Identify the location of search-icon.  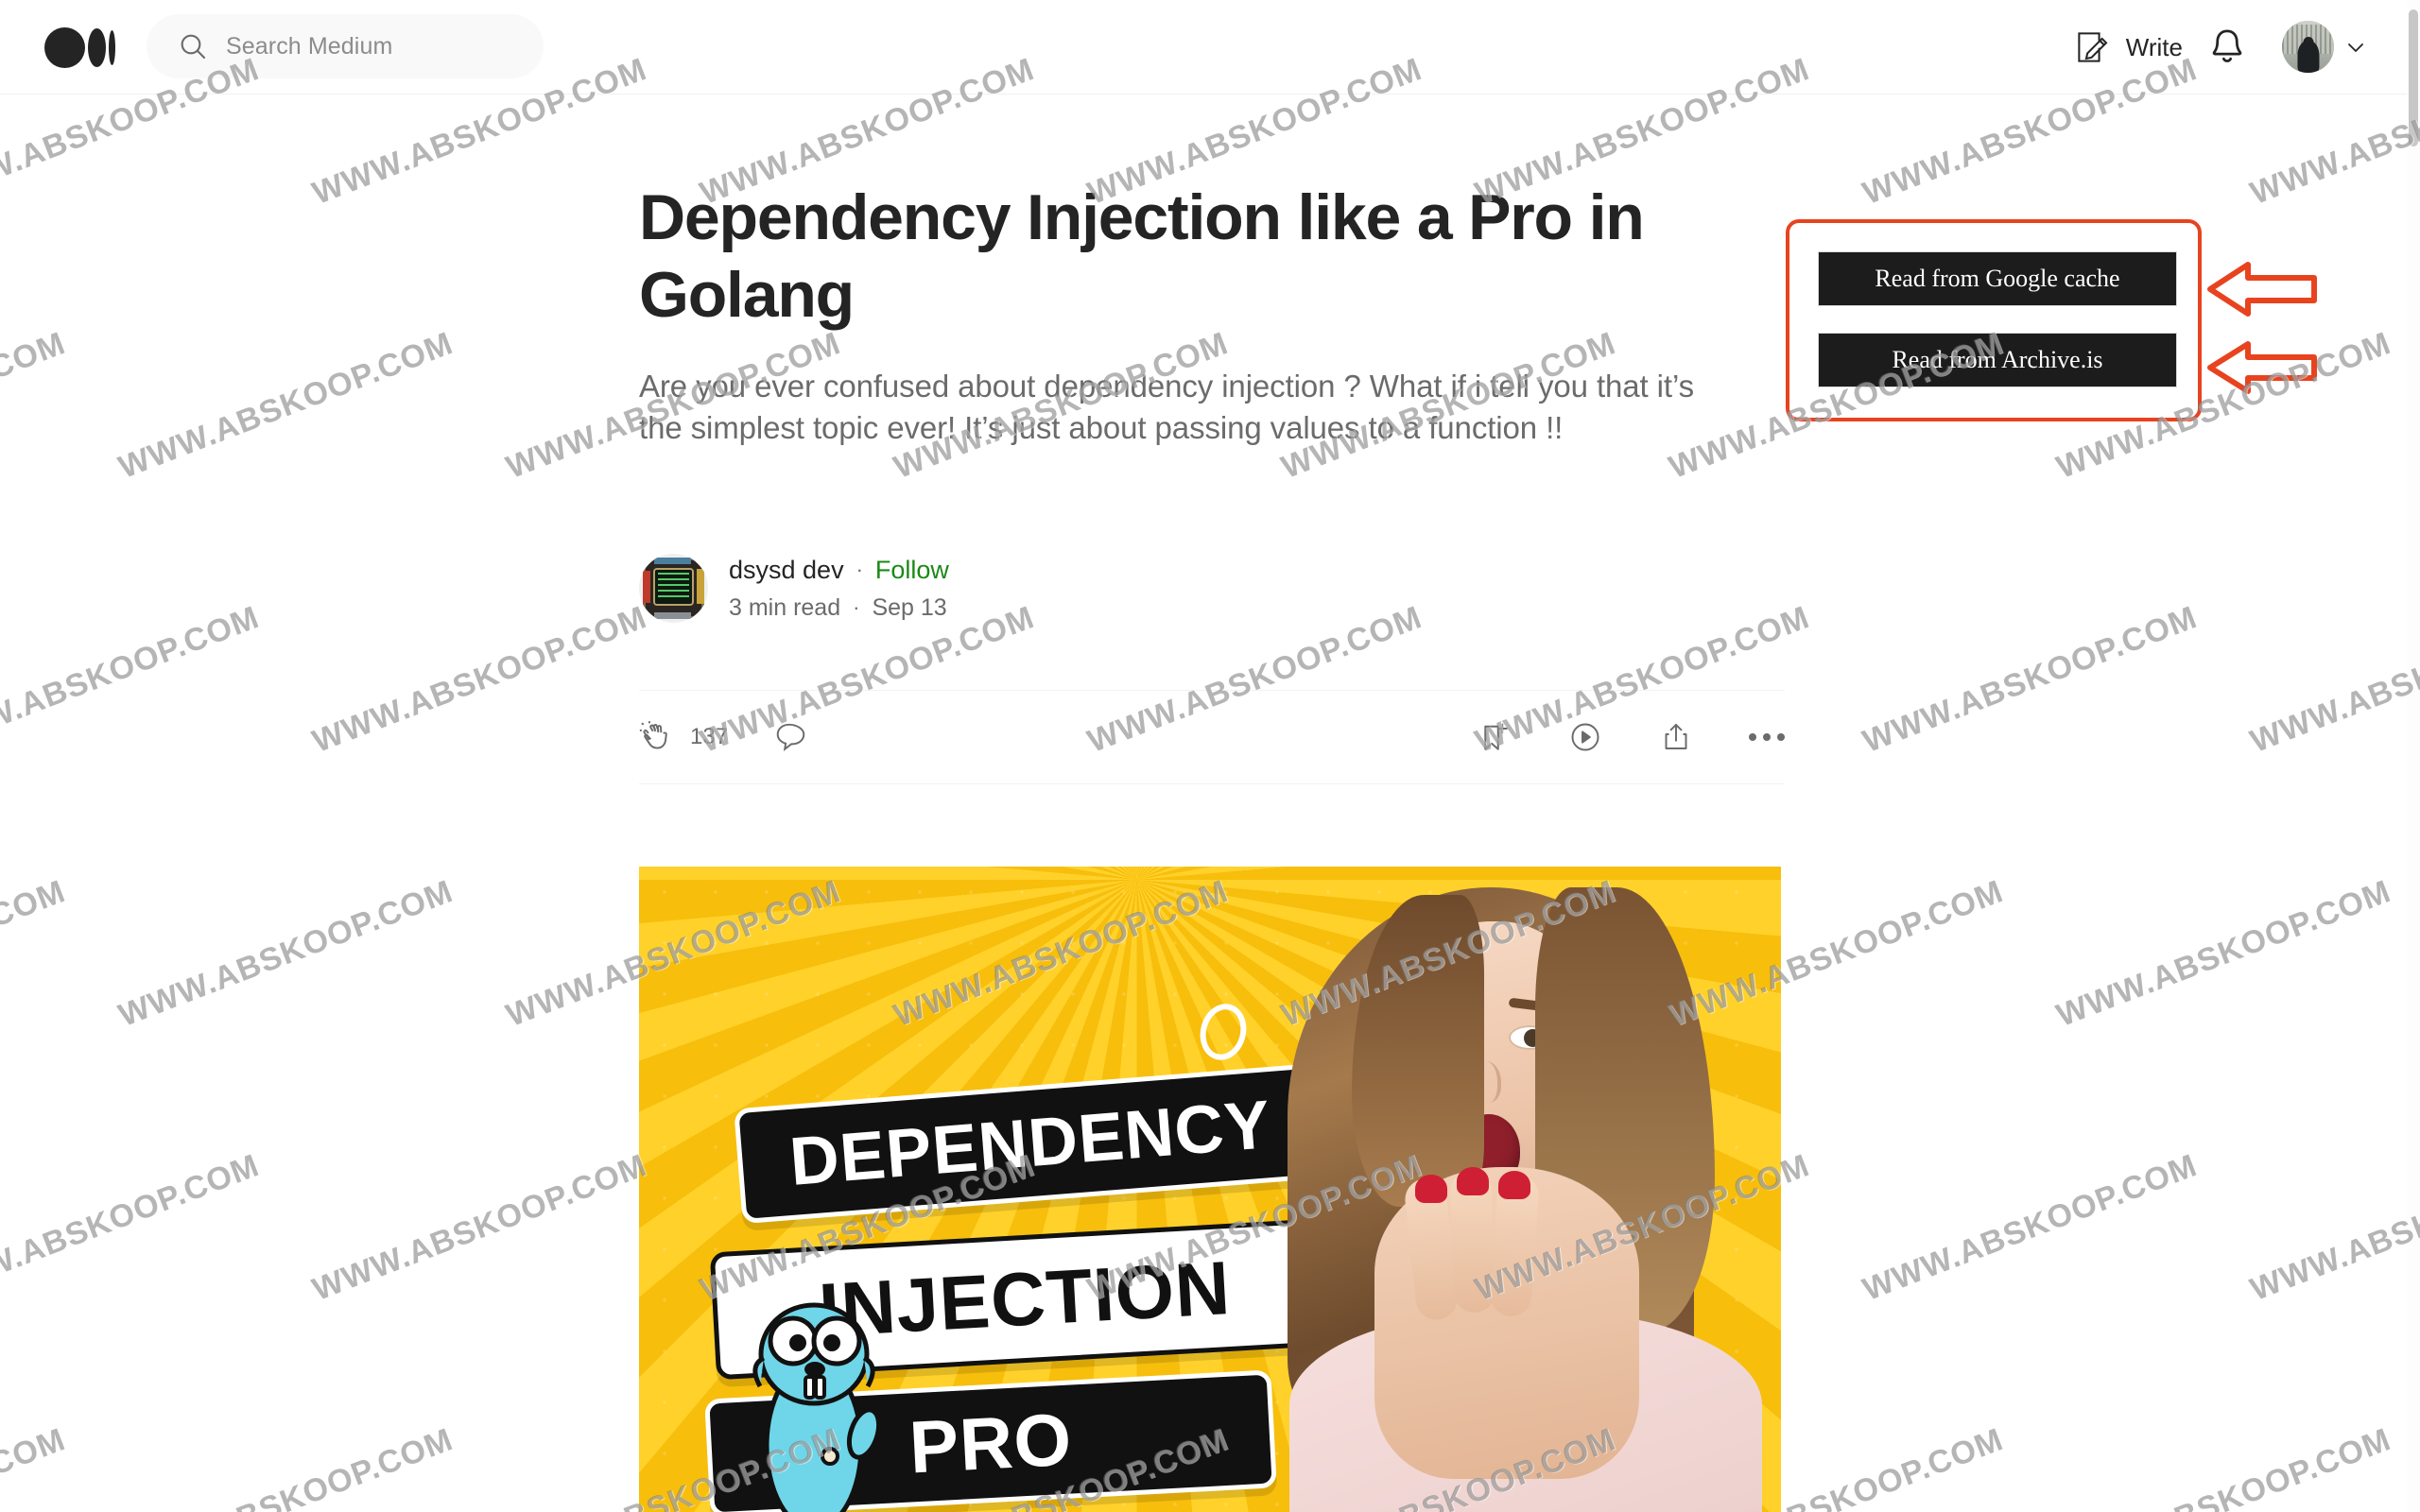
(193, 47).